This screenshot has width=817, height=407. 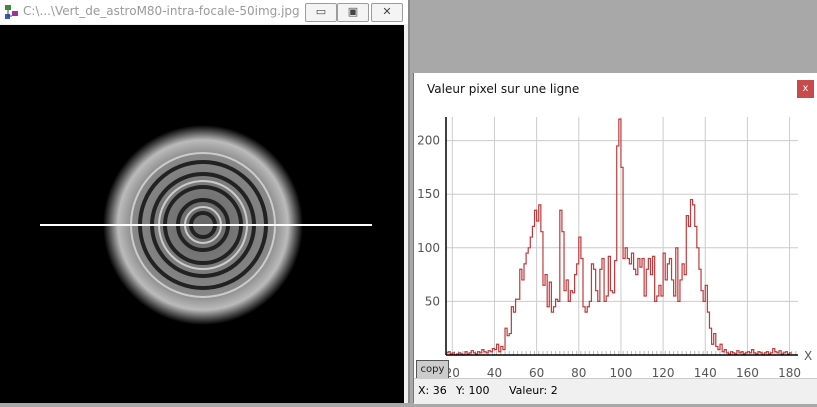 I want to click on x-tick-label: 140, so click(x=705, y=372).